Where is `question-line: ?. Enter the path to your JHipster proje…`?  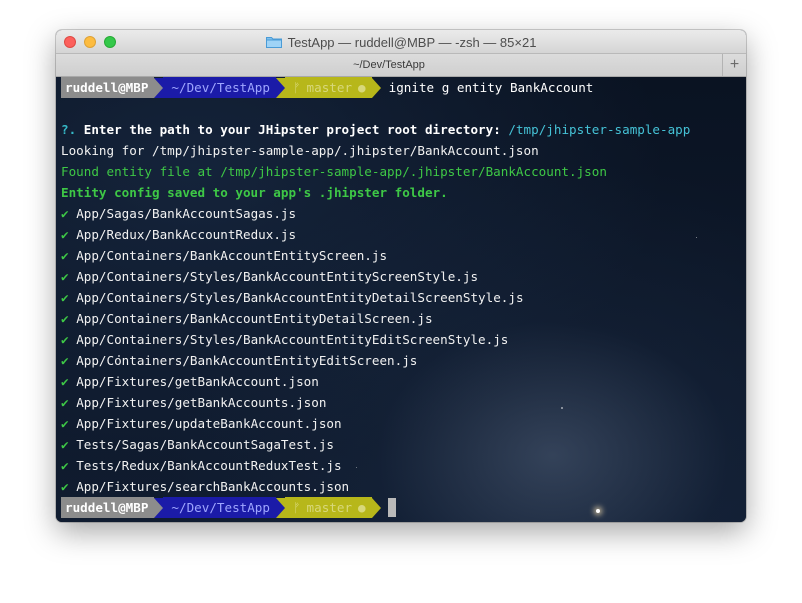
question-line: ?. Enter the path to your JHipster proje… is located at coordinates (401, 129).